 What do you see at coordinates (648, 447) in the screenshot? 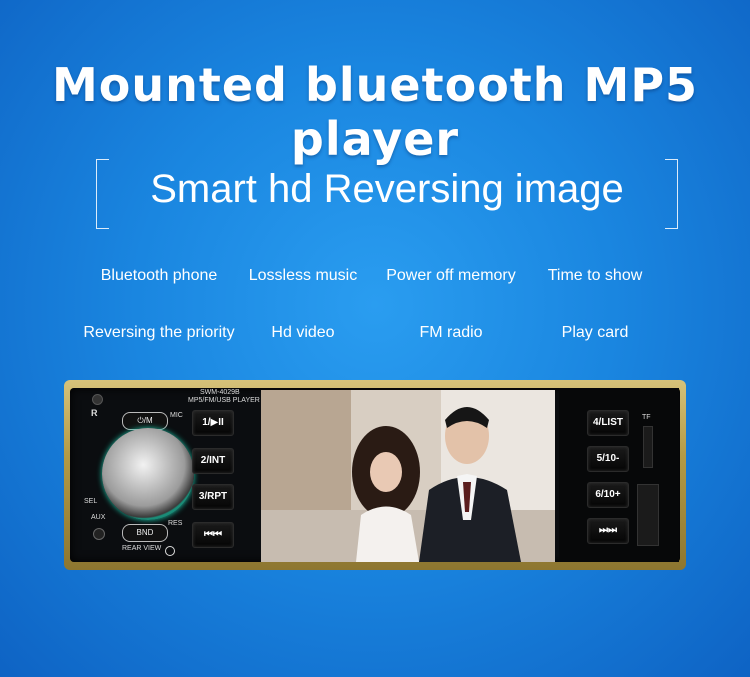
I see `tf-card-slot` at bounding box center [648, 447].